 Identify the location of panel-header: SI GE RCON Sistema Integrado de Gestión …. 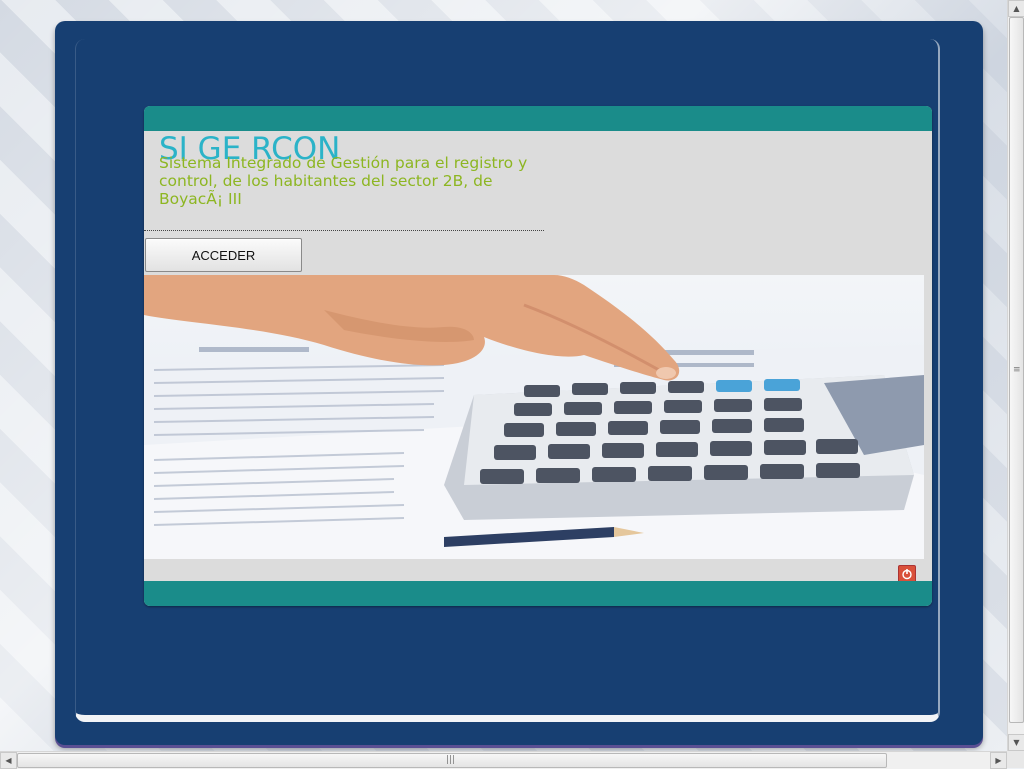
(538, 203).